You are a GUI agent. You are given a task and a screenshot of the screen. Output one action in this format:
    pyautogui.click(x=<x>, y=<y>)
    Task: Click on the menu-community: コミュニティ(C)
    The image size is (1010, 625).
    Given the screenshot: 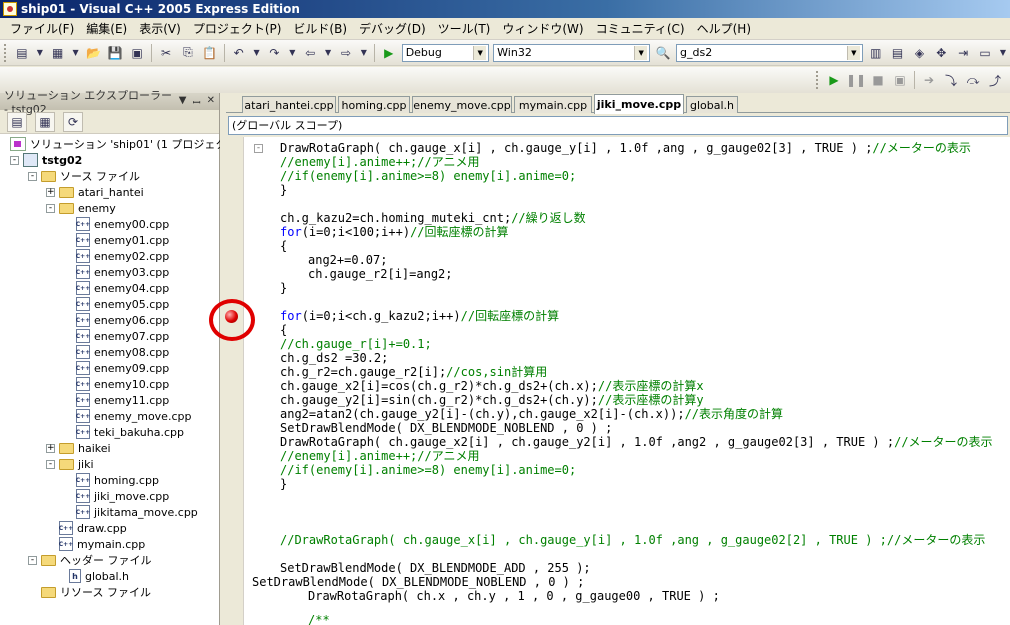 What is the action you would take?
    pyautogui.click(x=640, y=28)
    